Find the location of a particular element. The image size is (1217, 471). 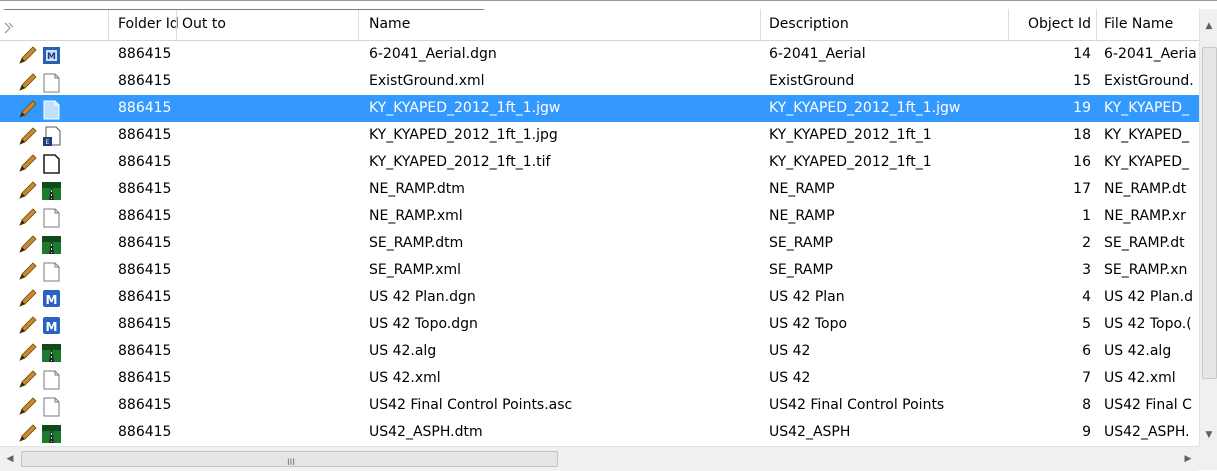

table-row: 886415 NE_RAMP.dtm NE_RAMP 17 NE_RAMP.dt is located at coordinates (599, 189).